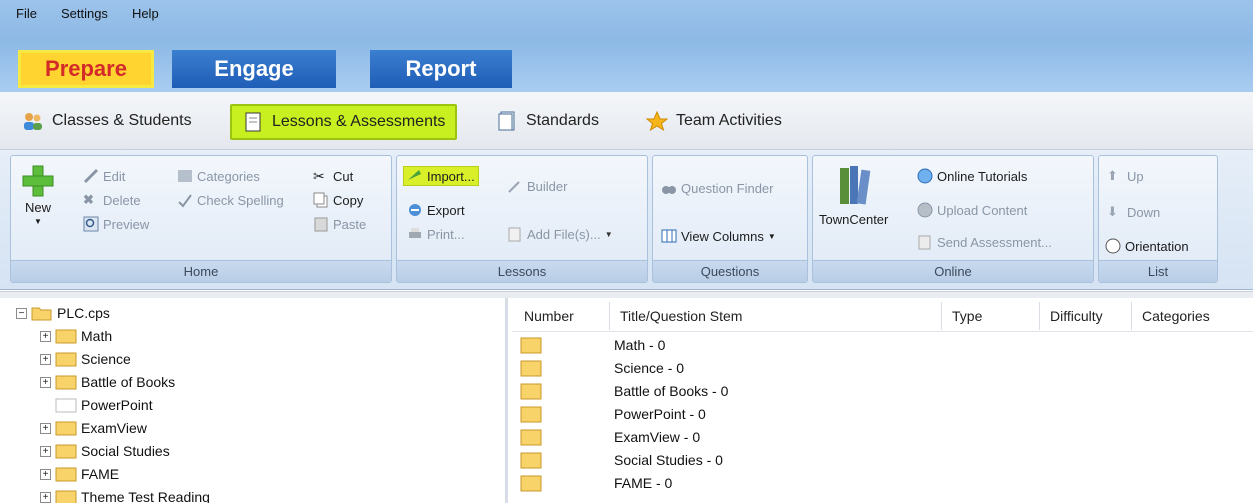  What do you see at coordinates (1087, 316) in the screenshot?
I see `column-difficulty: Difficulty` at bounding box center [1087, 316].